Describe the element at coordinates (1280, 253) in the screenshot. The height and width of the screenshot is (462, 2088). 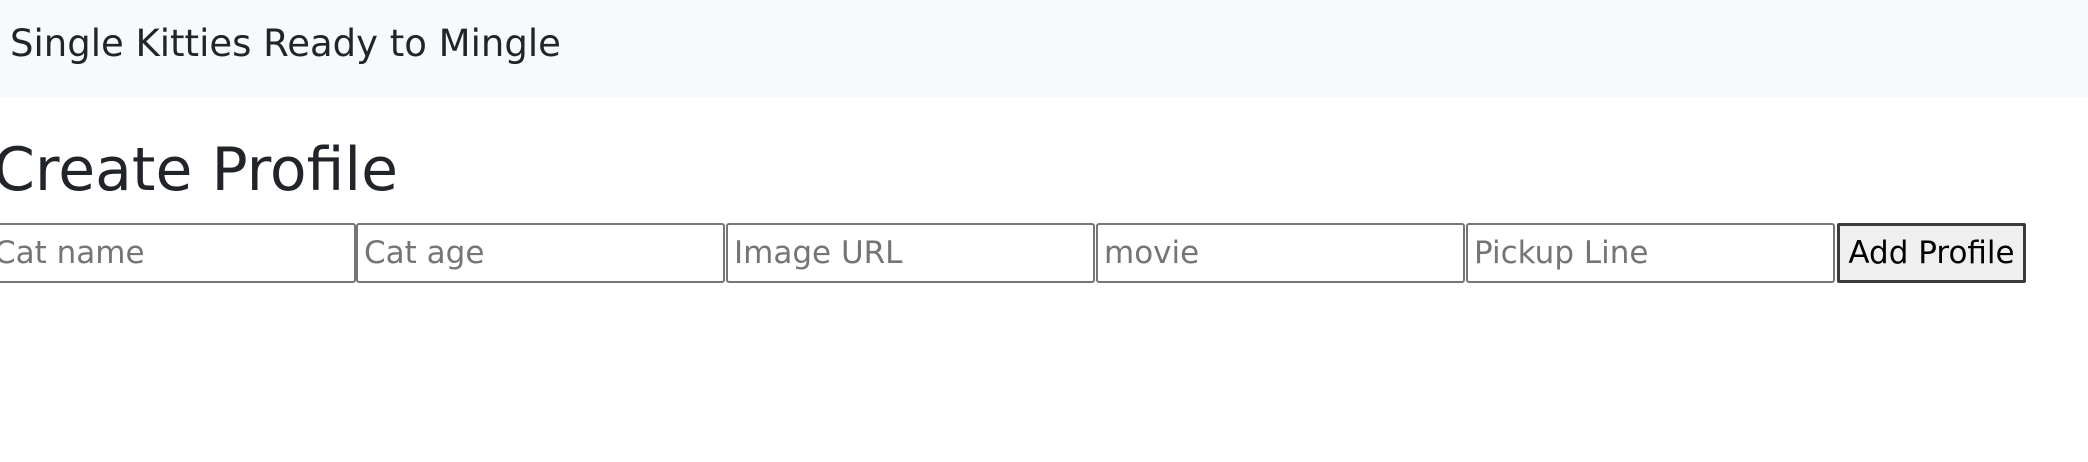
I see `movie-input` at that location.